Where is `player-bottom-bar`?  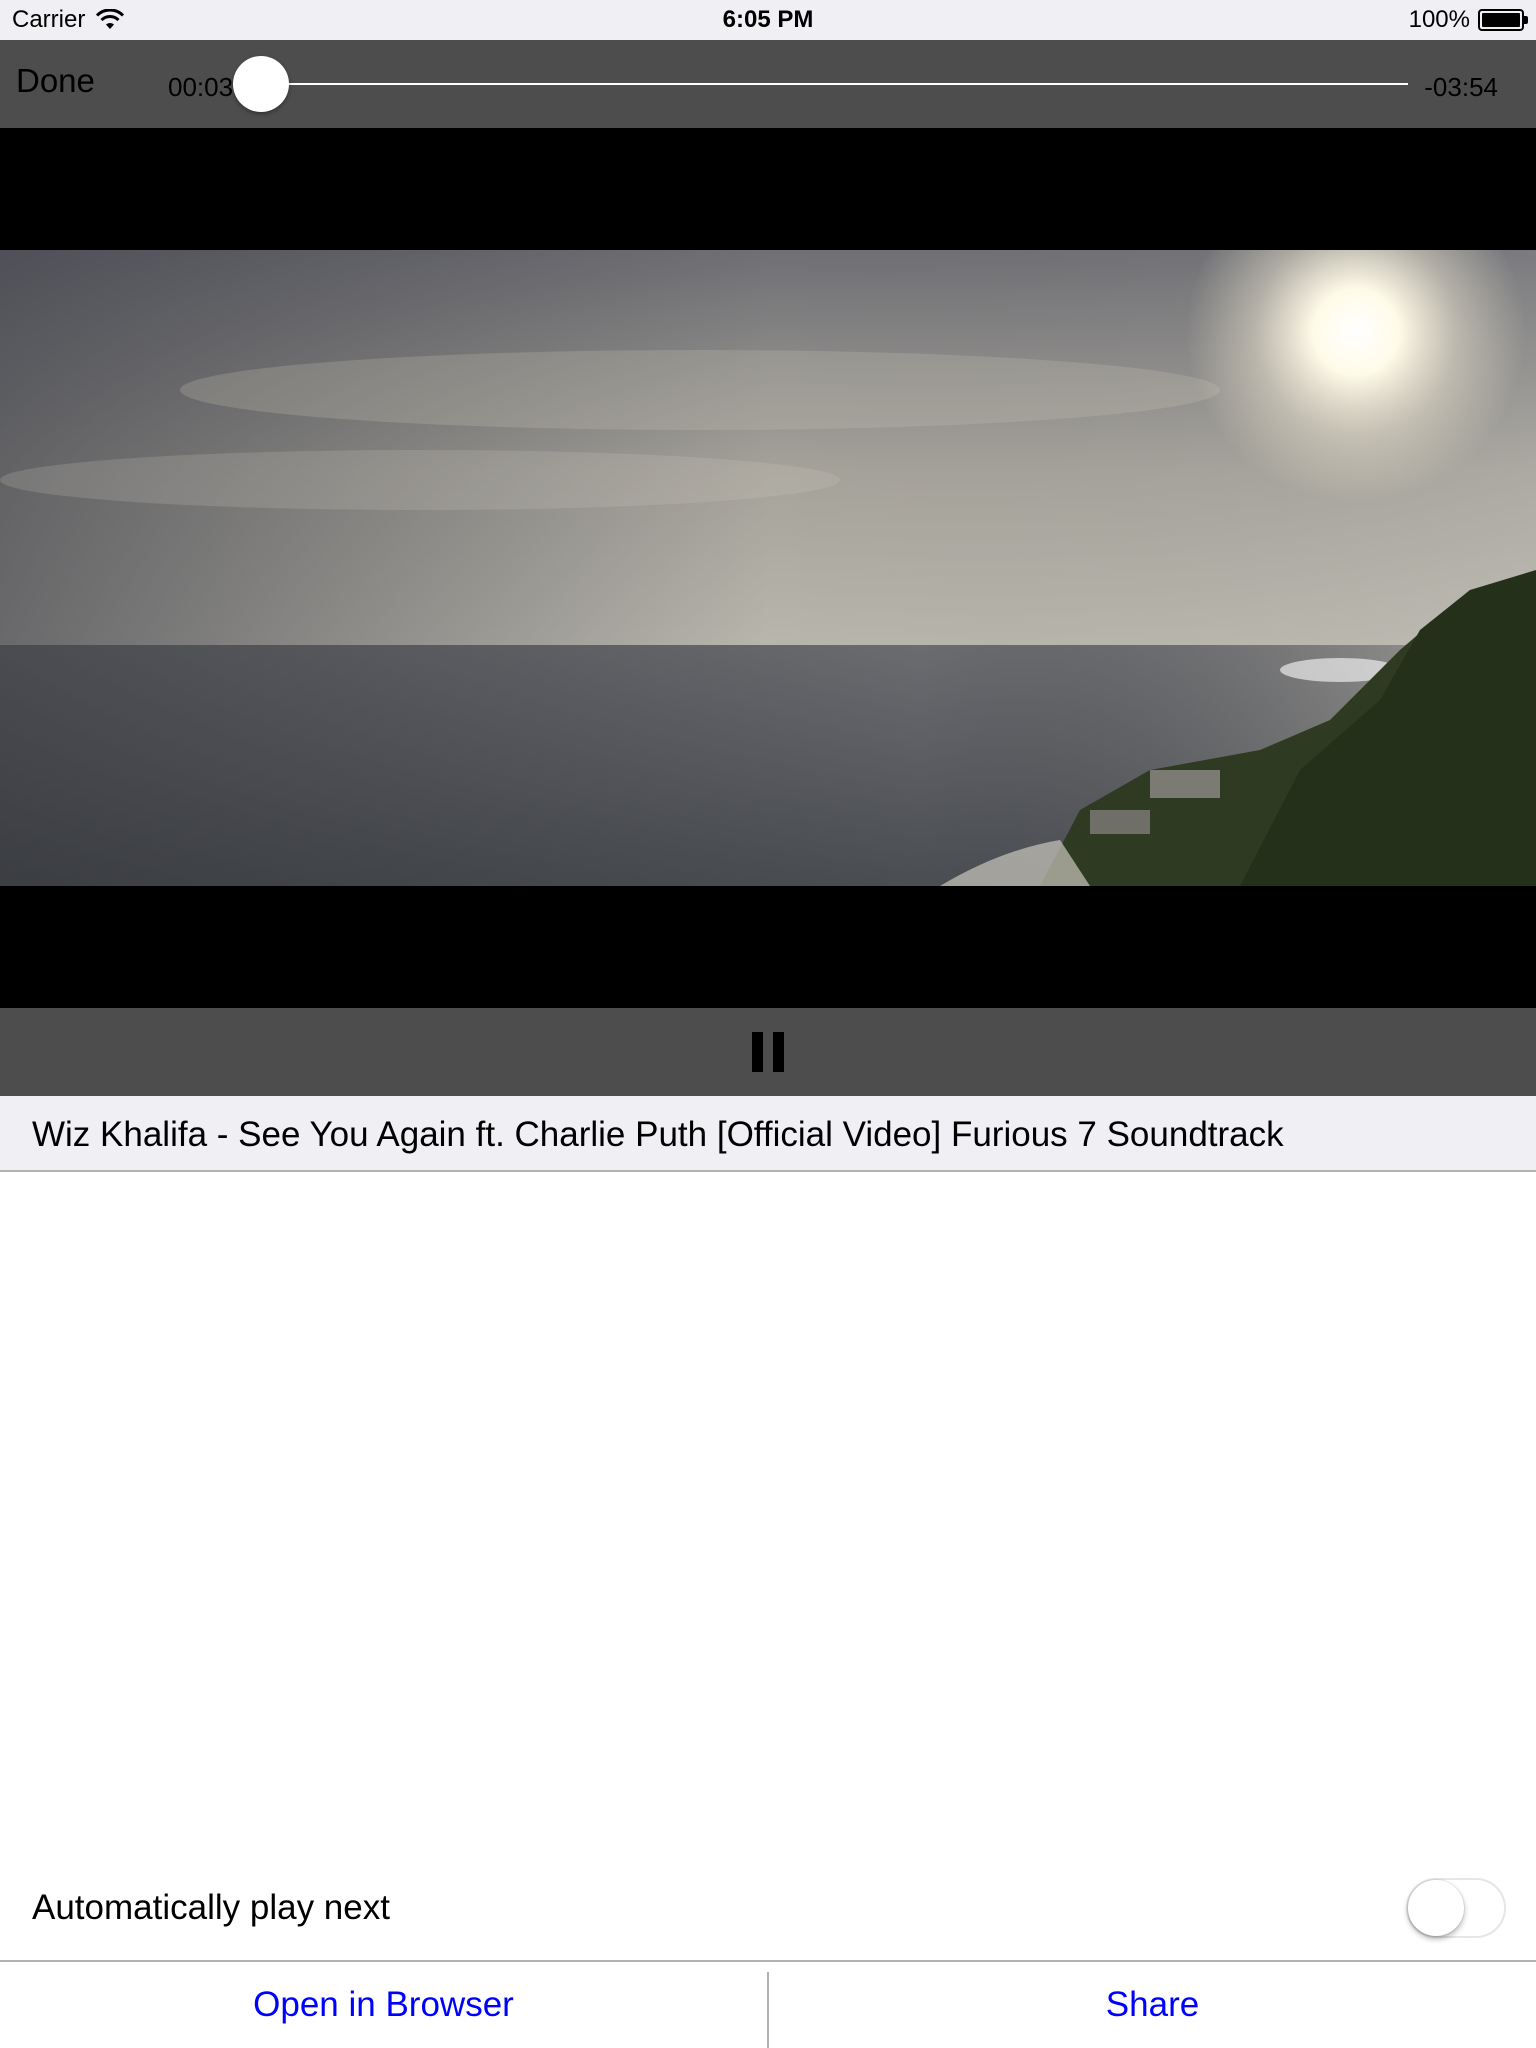 player-bottom-bar is located at coordinates (768, 1052).